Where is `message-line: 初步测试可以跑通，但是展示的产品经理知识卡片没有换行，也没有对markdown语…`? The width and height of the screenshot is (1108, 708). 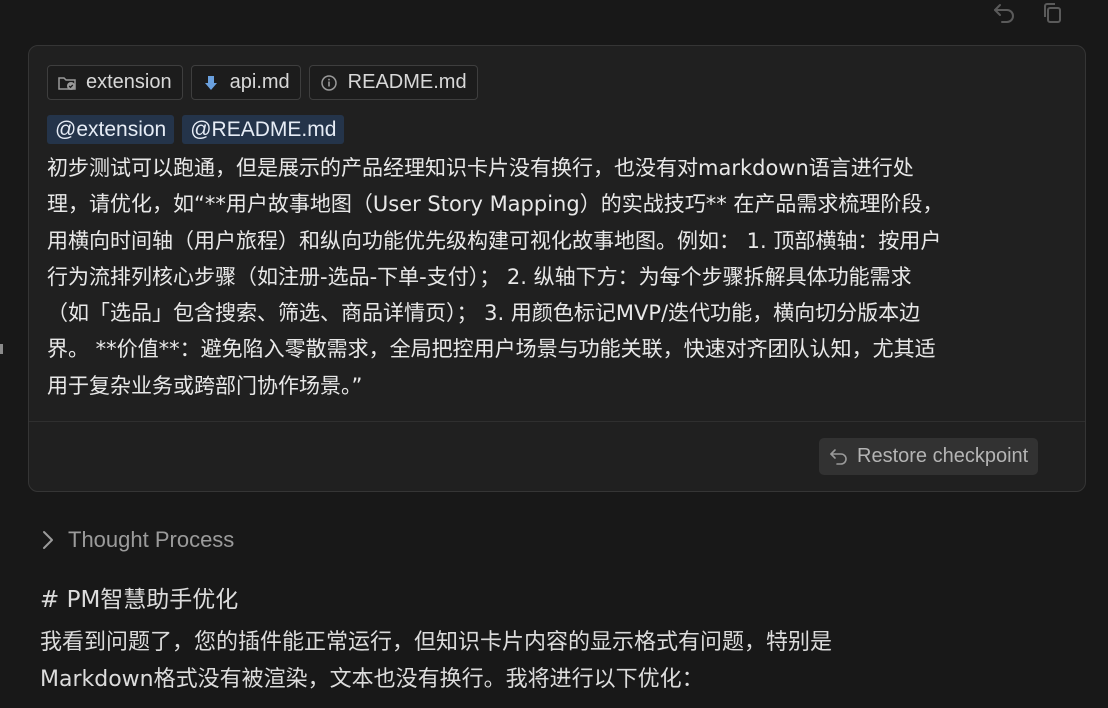
message-line: 初步测试可以跑通，但是展示的产品经理知识卡片没有换行，也没有对markdown语… is located at coordinates (480, 168).